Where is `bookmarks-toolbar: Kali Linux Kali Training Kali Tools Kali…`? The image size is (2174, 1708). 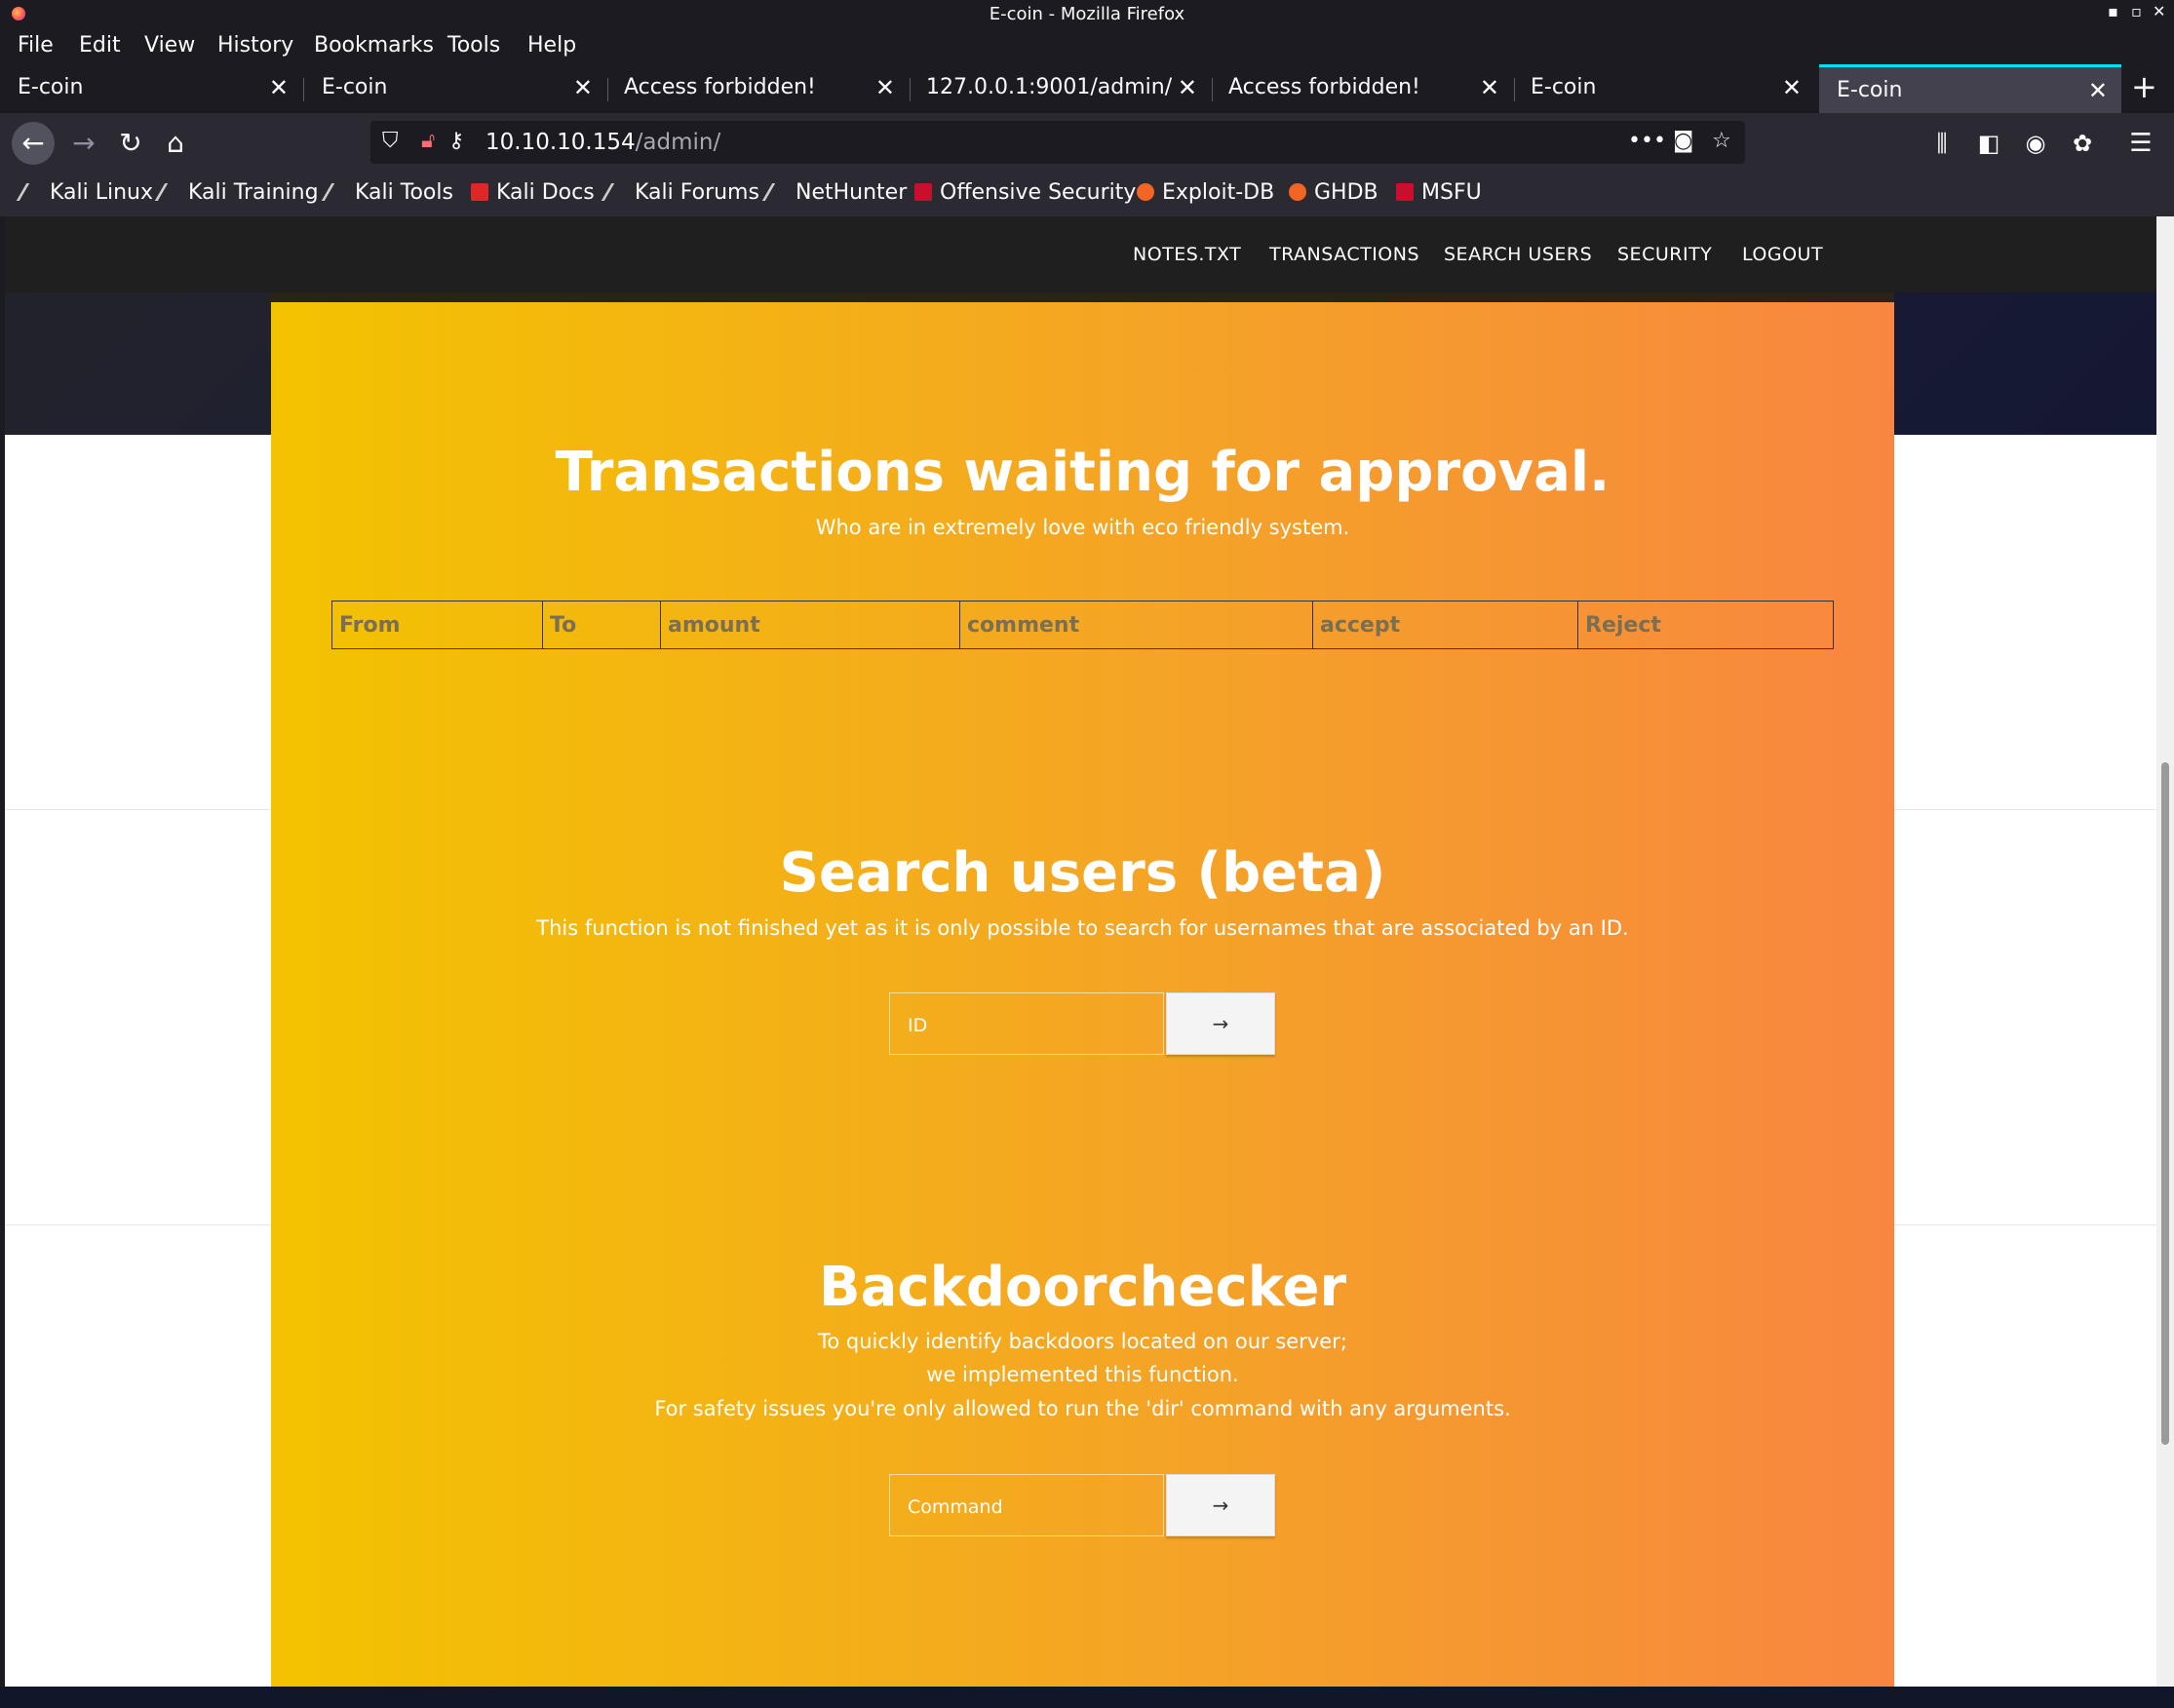 bookmarks-toolbar: Kali Linux Kali Training Kali Tools Kali… is located at coordinates (1087, 194).